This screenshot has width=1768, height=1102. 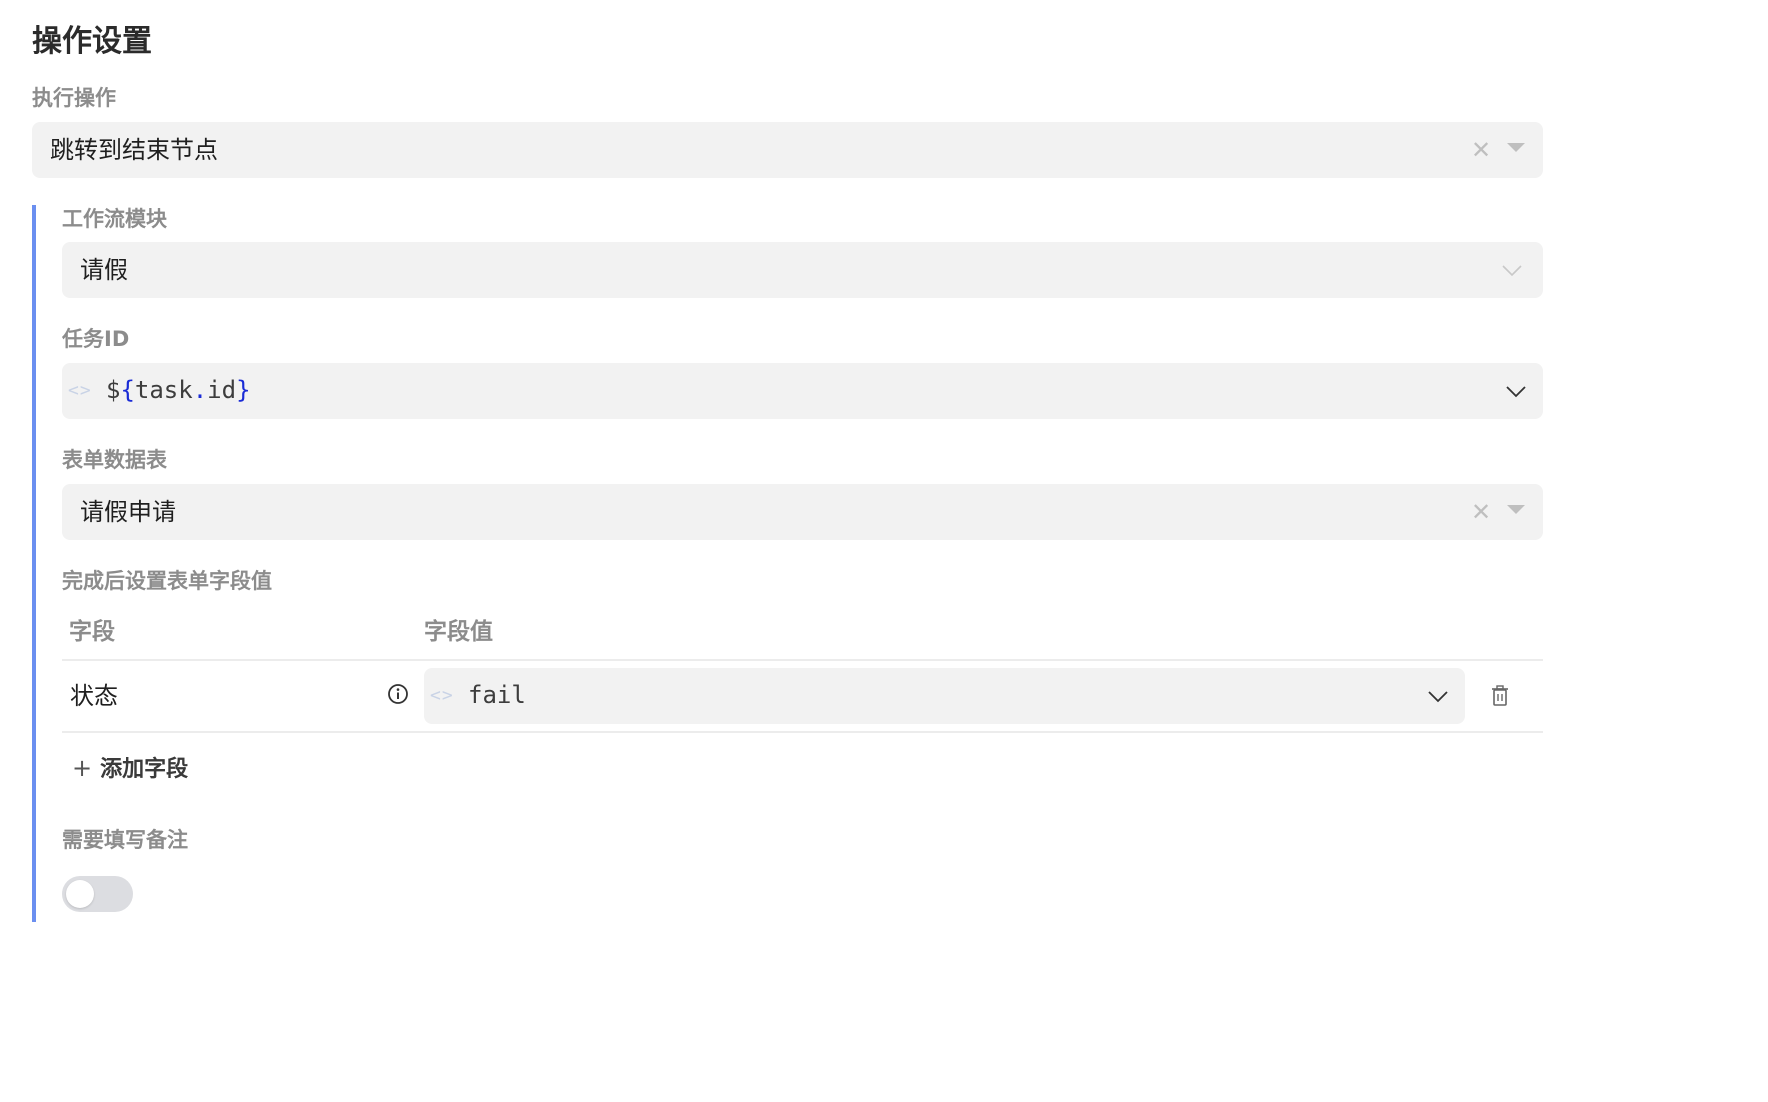 What do you see at coordinates (80, 894) in the screenshot?
I see `toggle-knob` at bounding box center [80, 894].